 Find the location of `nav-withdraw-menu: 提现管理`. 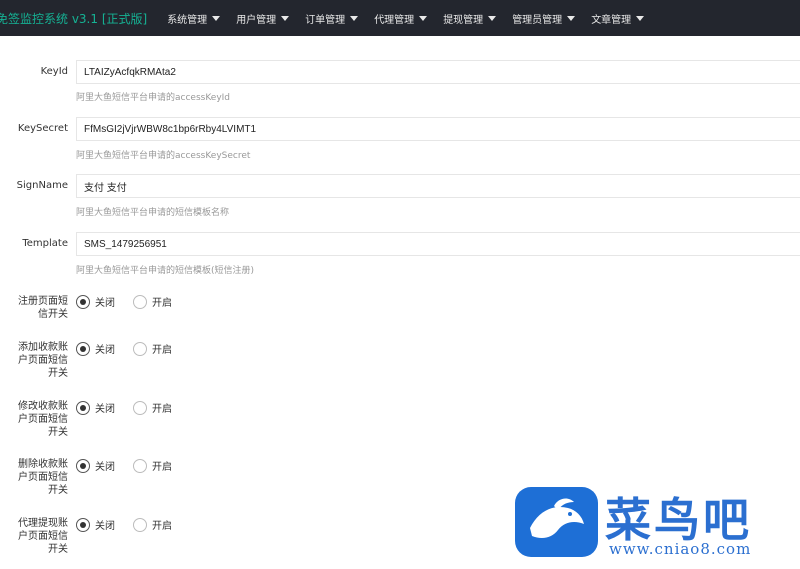

nav-withdraw-menu: 提现管理 is located at coordinates (469, 18).